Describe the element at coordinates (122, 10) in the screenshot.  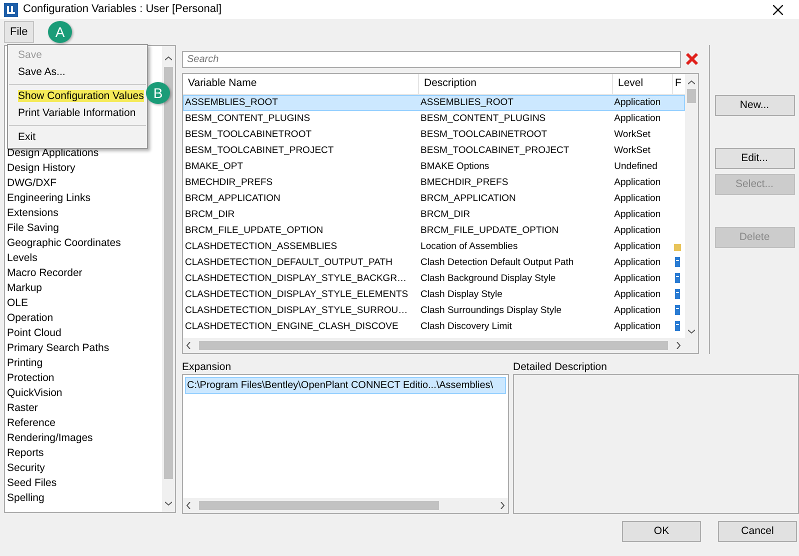
I see `window-title: Configuration Variables : User [Personal]` at that location.